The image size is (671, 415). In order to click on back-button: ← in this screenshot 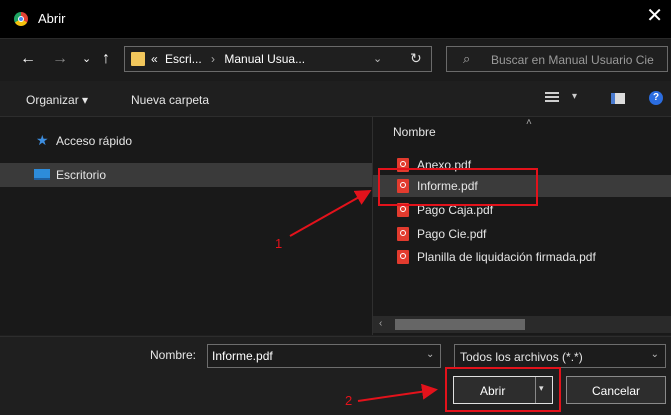, I will do `click(28, 59)`.